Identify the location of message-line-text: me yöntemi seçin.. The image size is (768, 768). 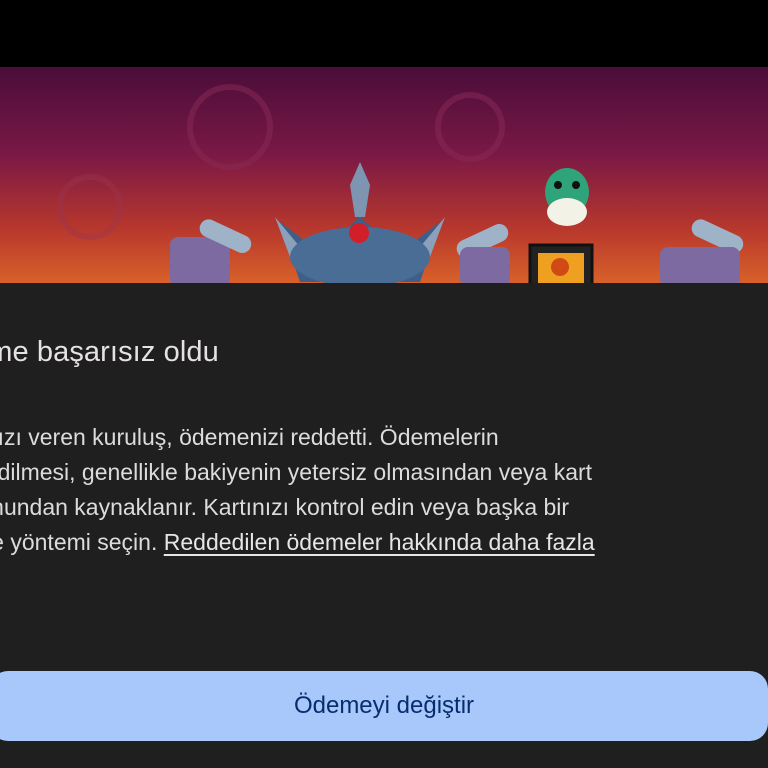
(79, 542).